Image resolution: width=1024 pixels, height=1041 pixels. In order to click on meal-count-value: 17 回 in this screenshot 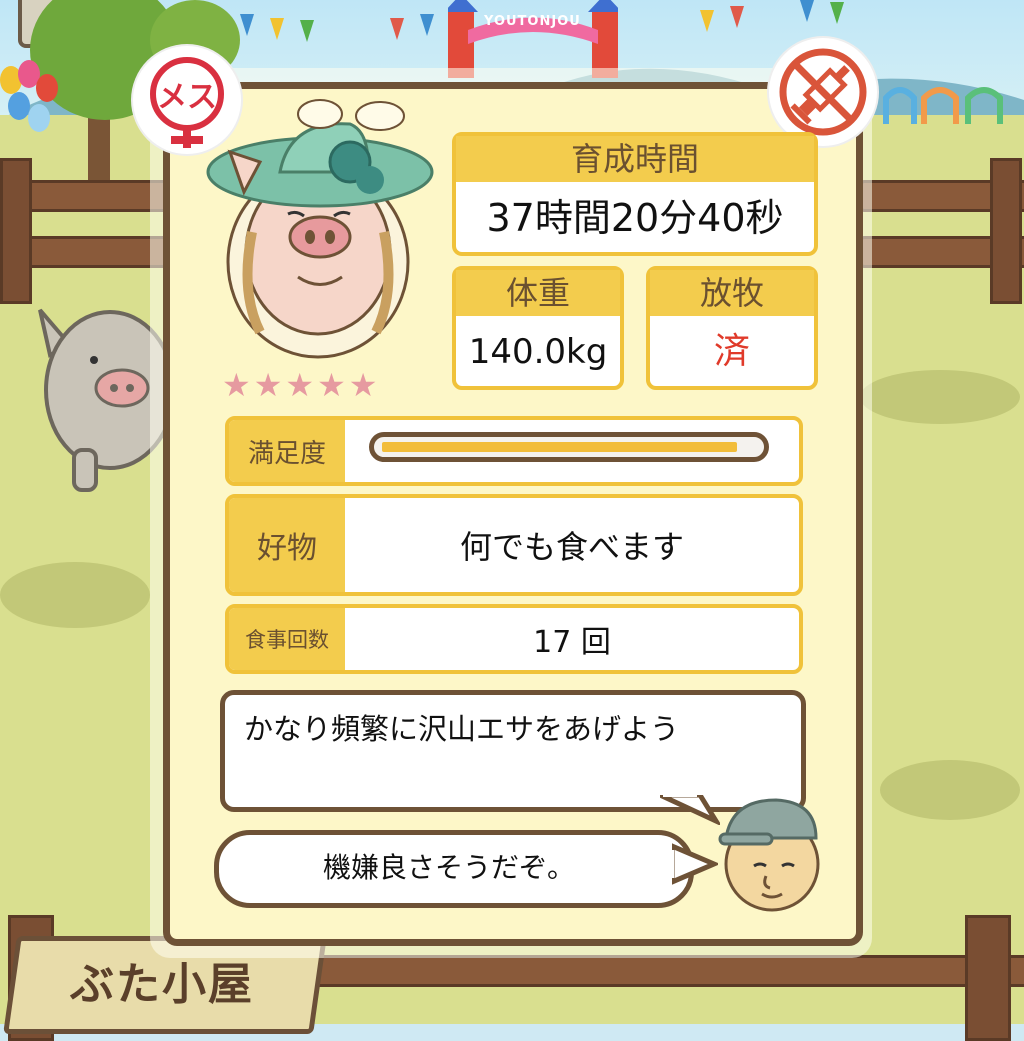, I will do `click(572, 642)`.